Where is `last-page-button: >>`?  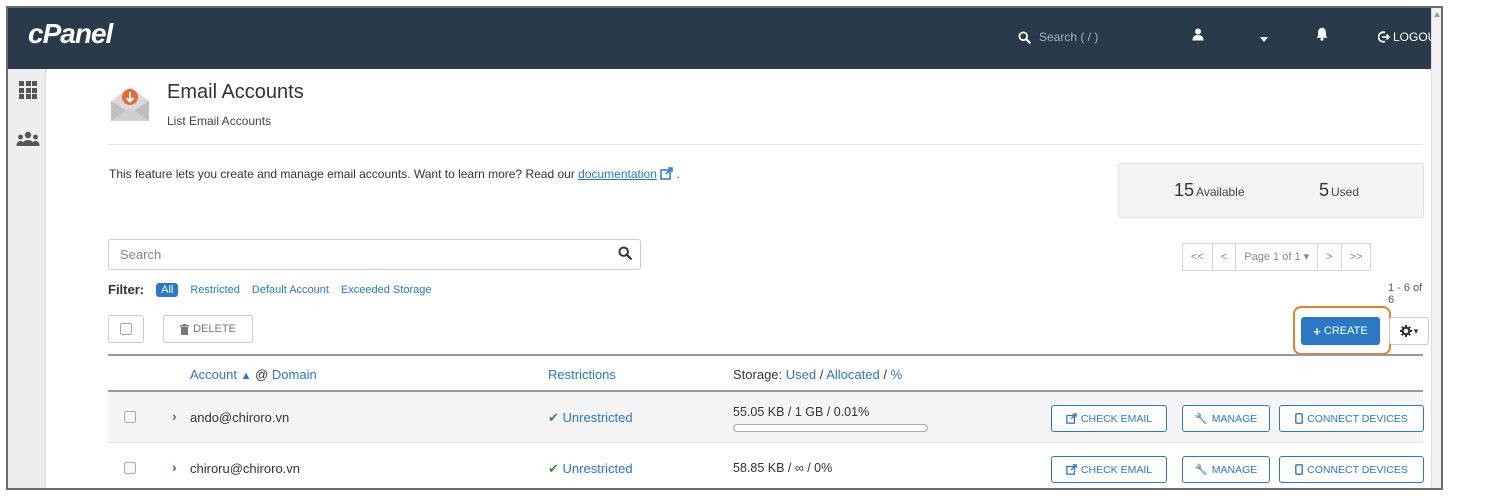 last-page-button: >> is located at coordinates (1356, 257).